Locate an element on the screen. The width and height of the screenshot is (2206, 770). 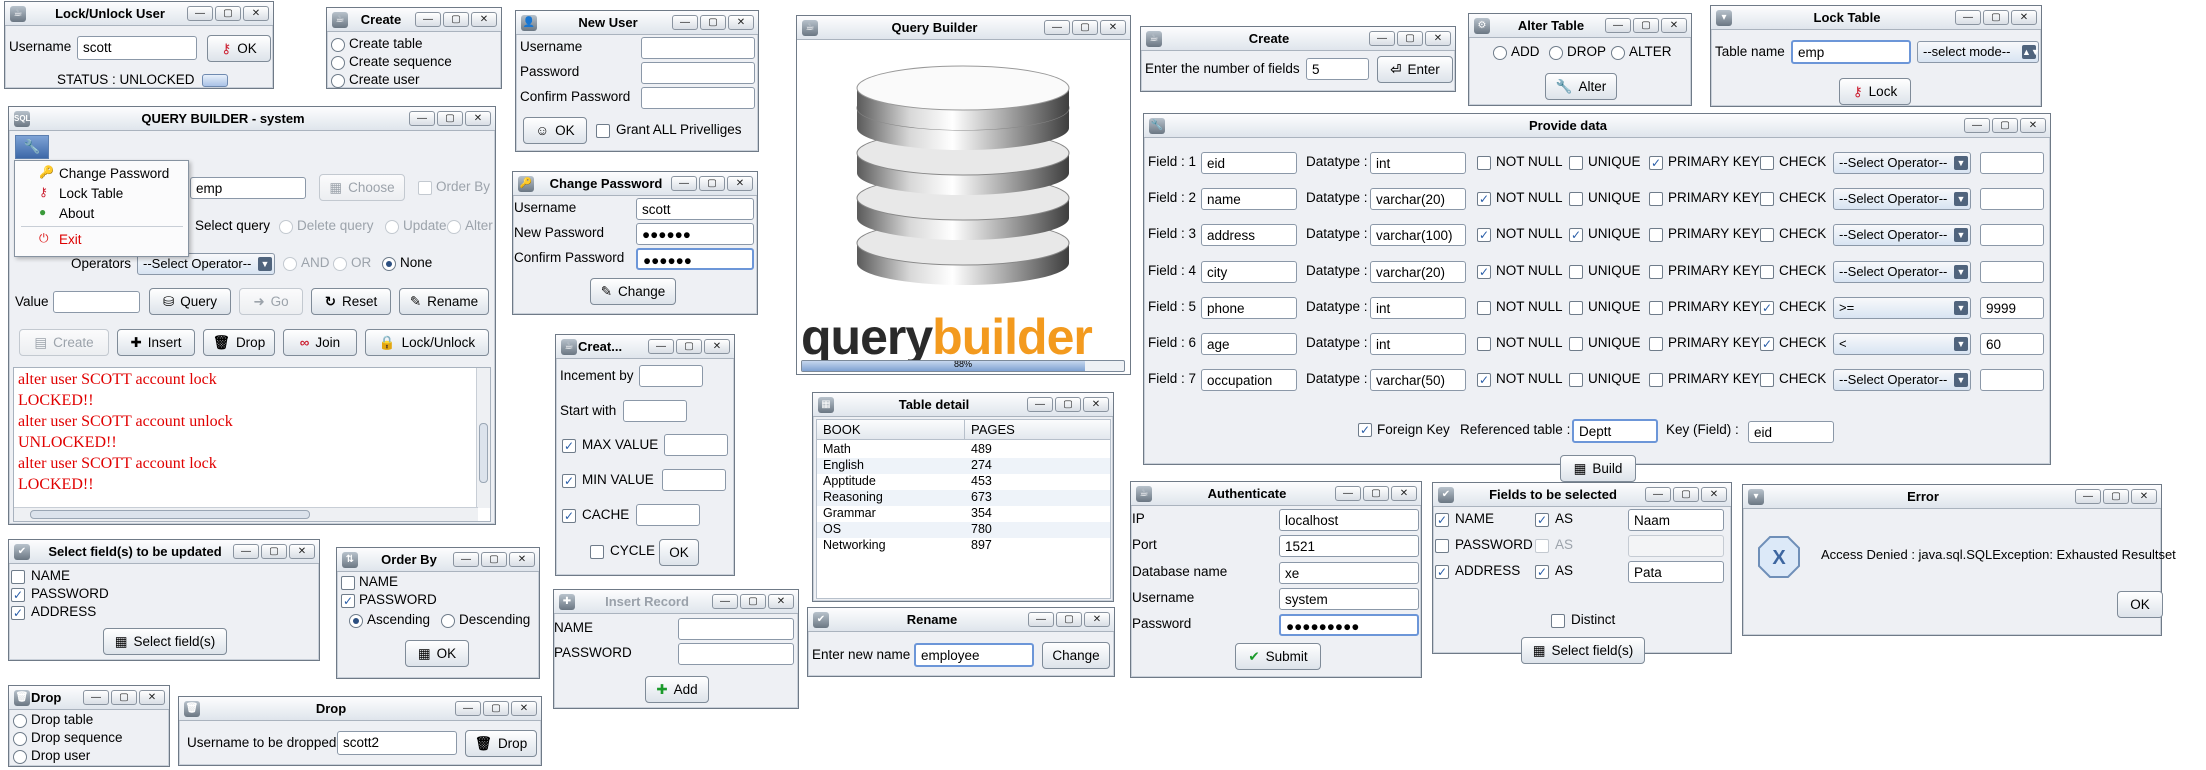
confirm-password-field is located at coordinates (698, 98).